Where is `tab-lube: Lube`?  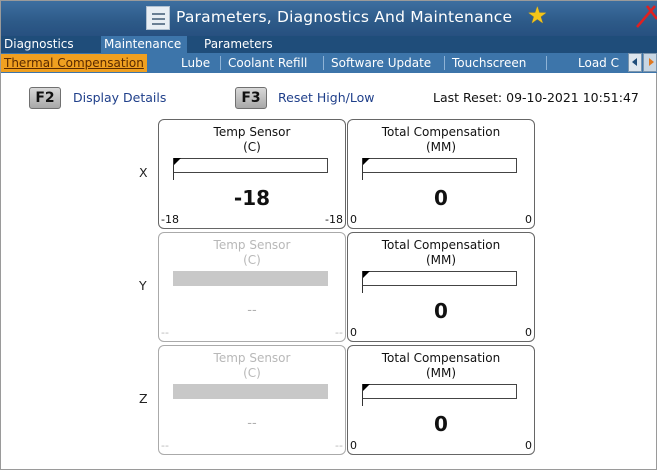 tab-lube: Lube is located at coordinates (195, 63).